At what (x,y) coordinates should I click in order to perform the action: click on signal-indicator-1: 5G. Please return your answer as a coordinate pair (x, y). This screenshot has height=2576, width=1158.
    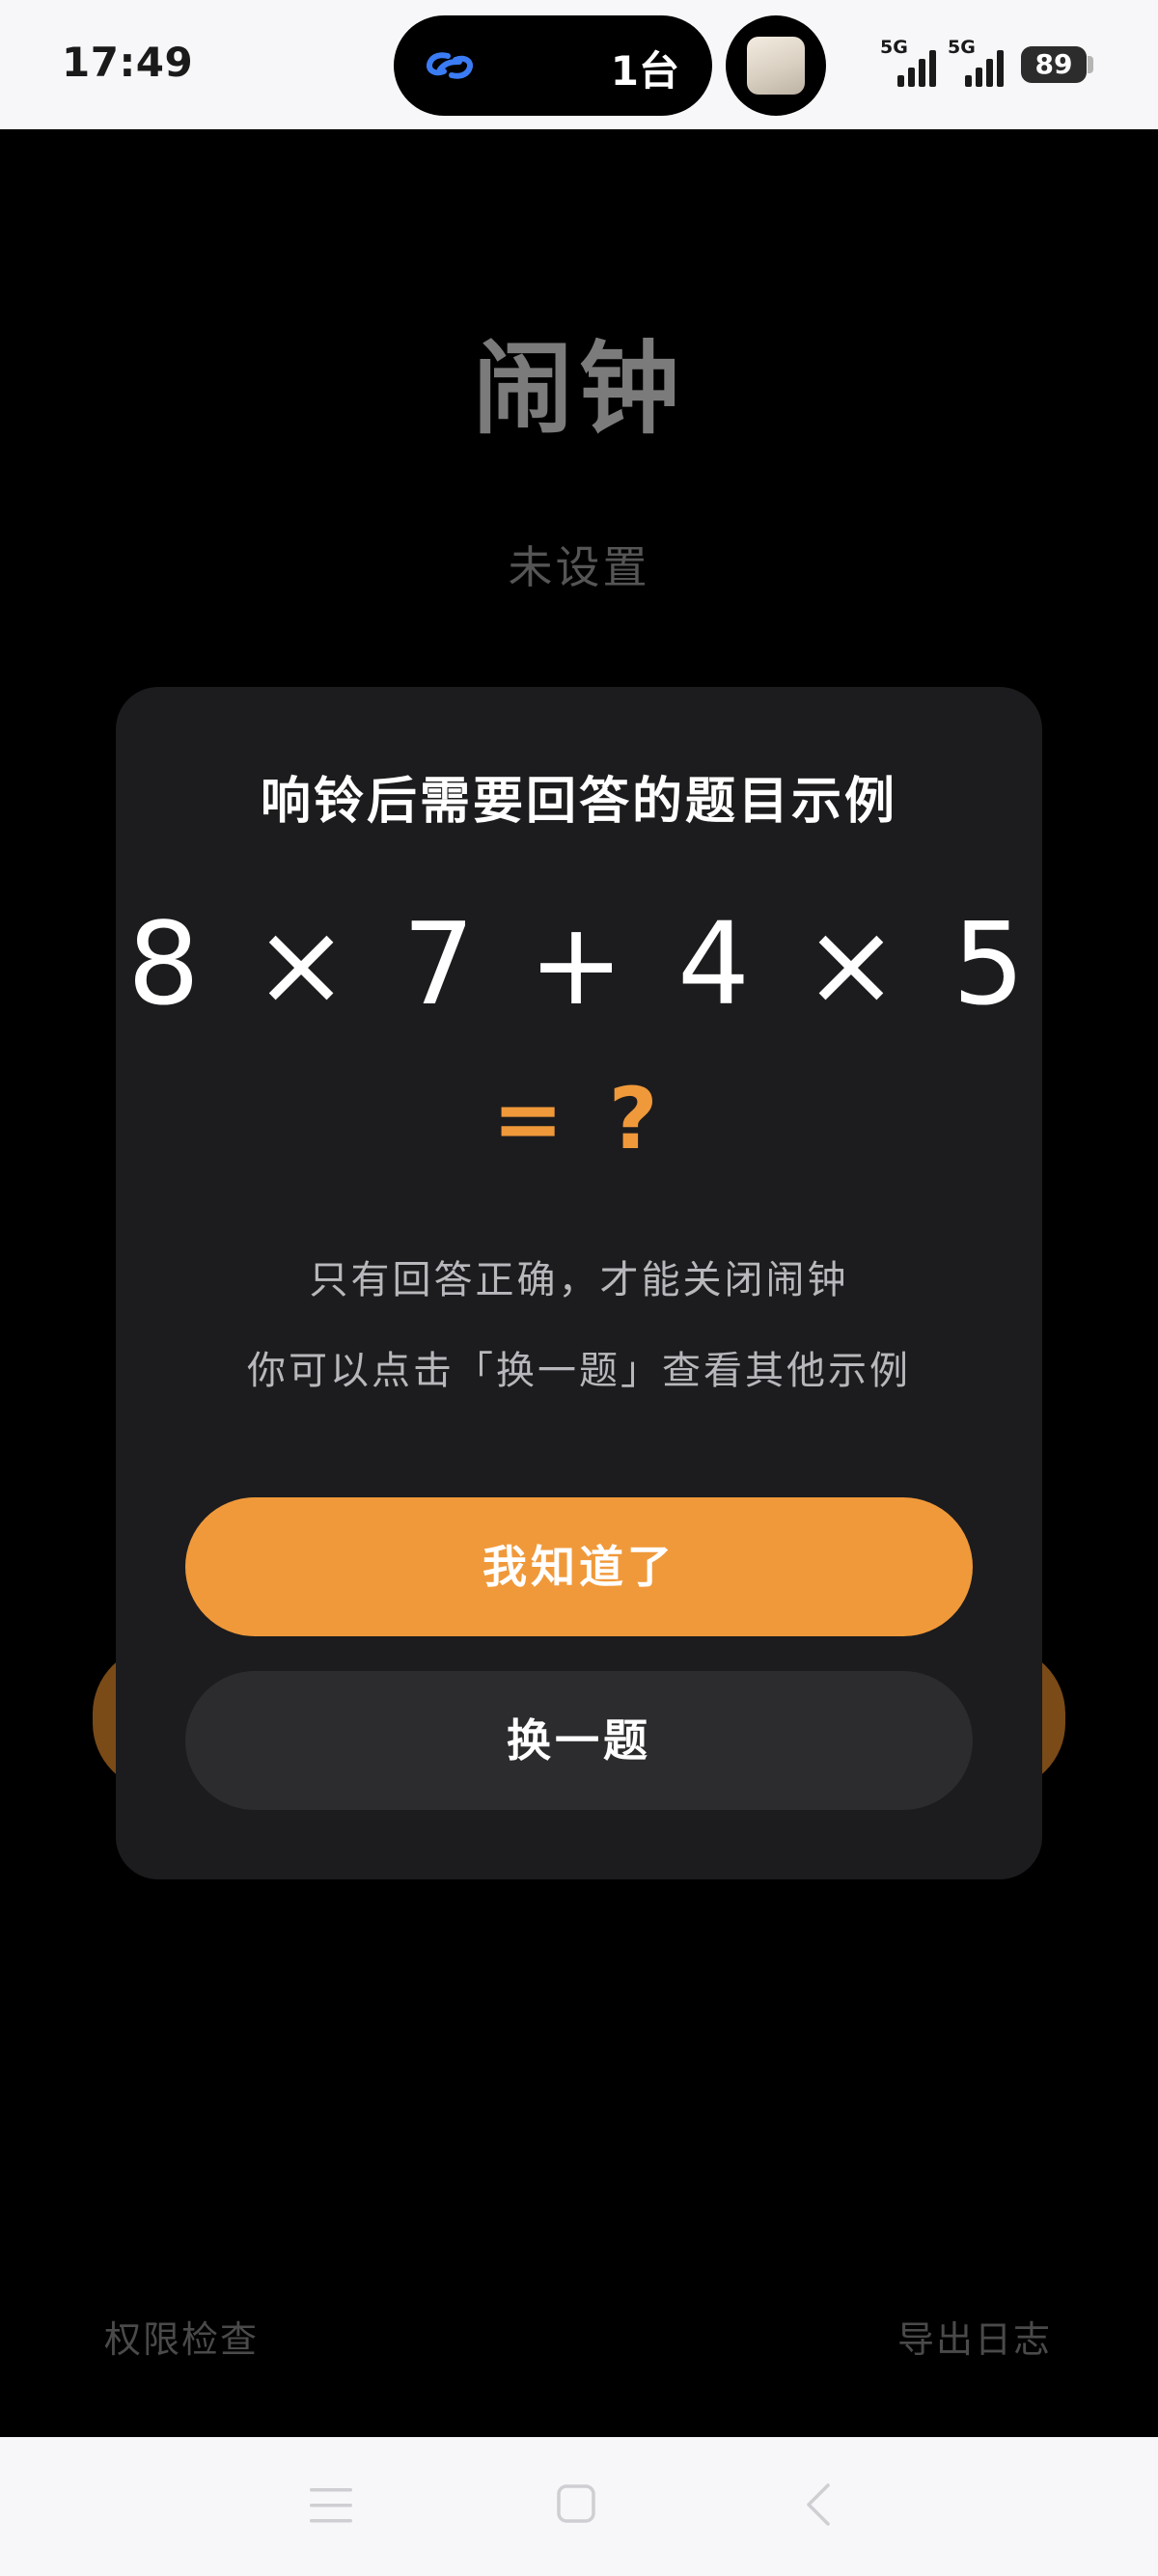
    Looking at the image, I should click on (914, 63).